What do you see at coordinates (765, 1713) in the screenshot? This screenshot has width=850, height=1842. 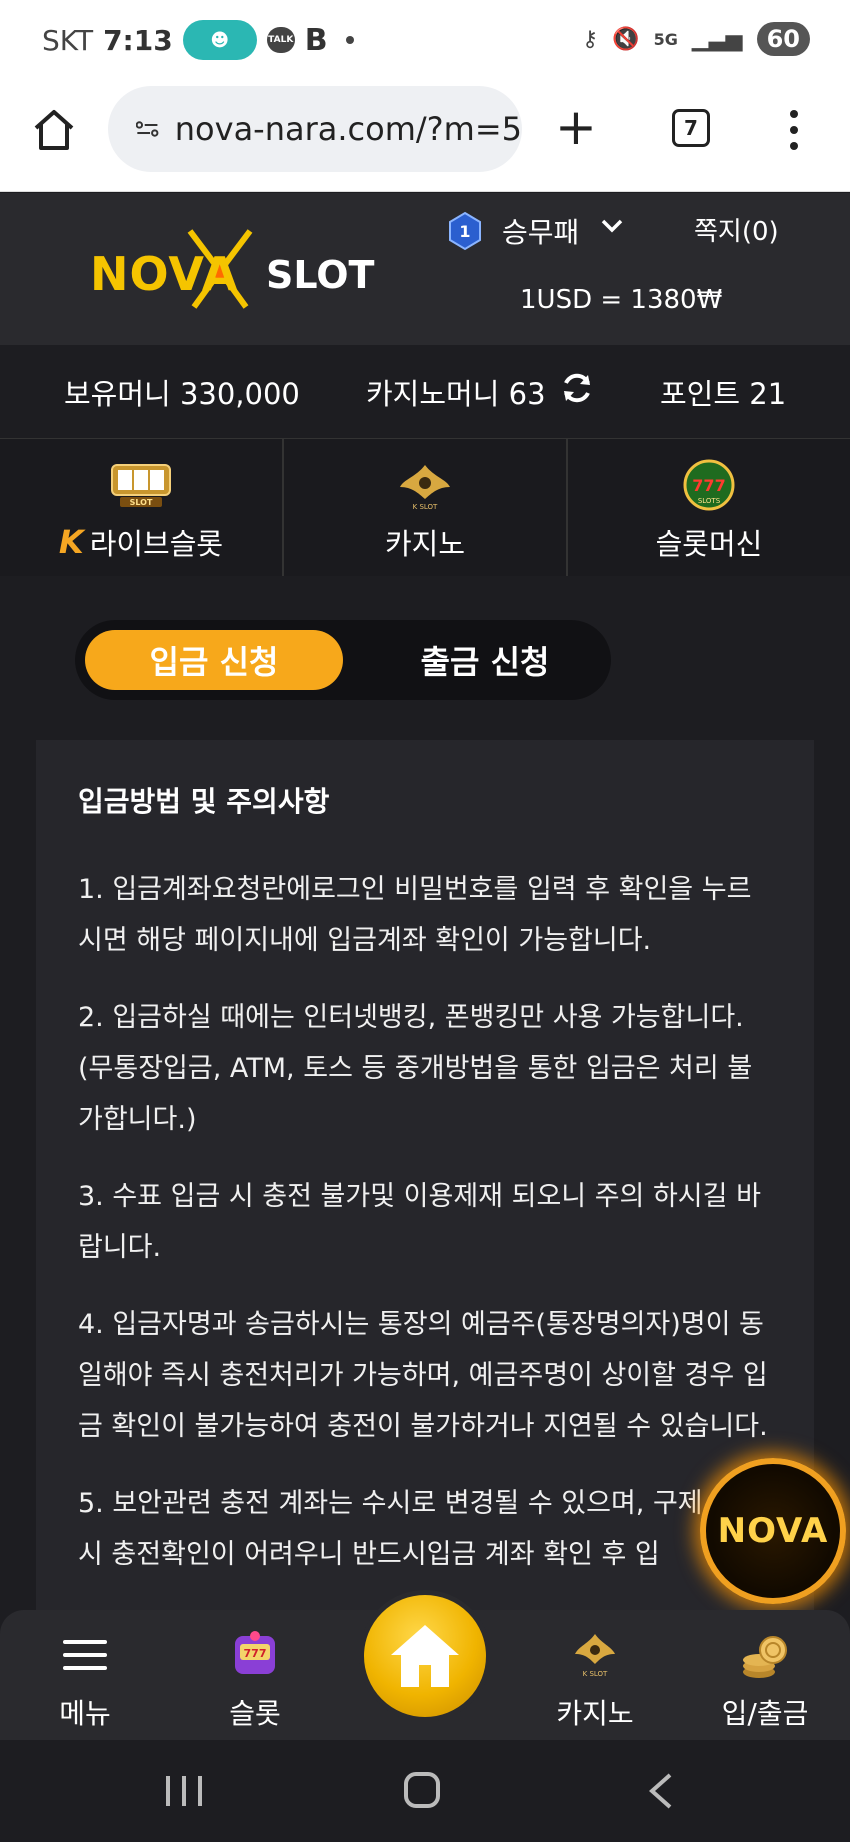 I see `nav-label: 입/출금` at bounding box center [765, 1713].